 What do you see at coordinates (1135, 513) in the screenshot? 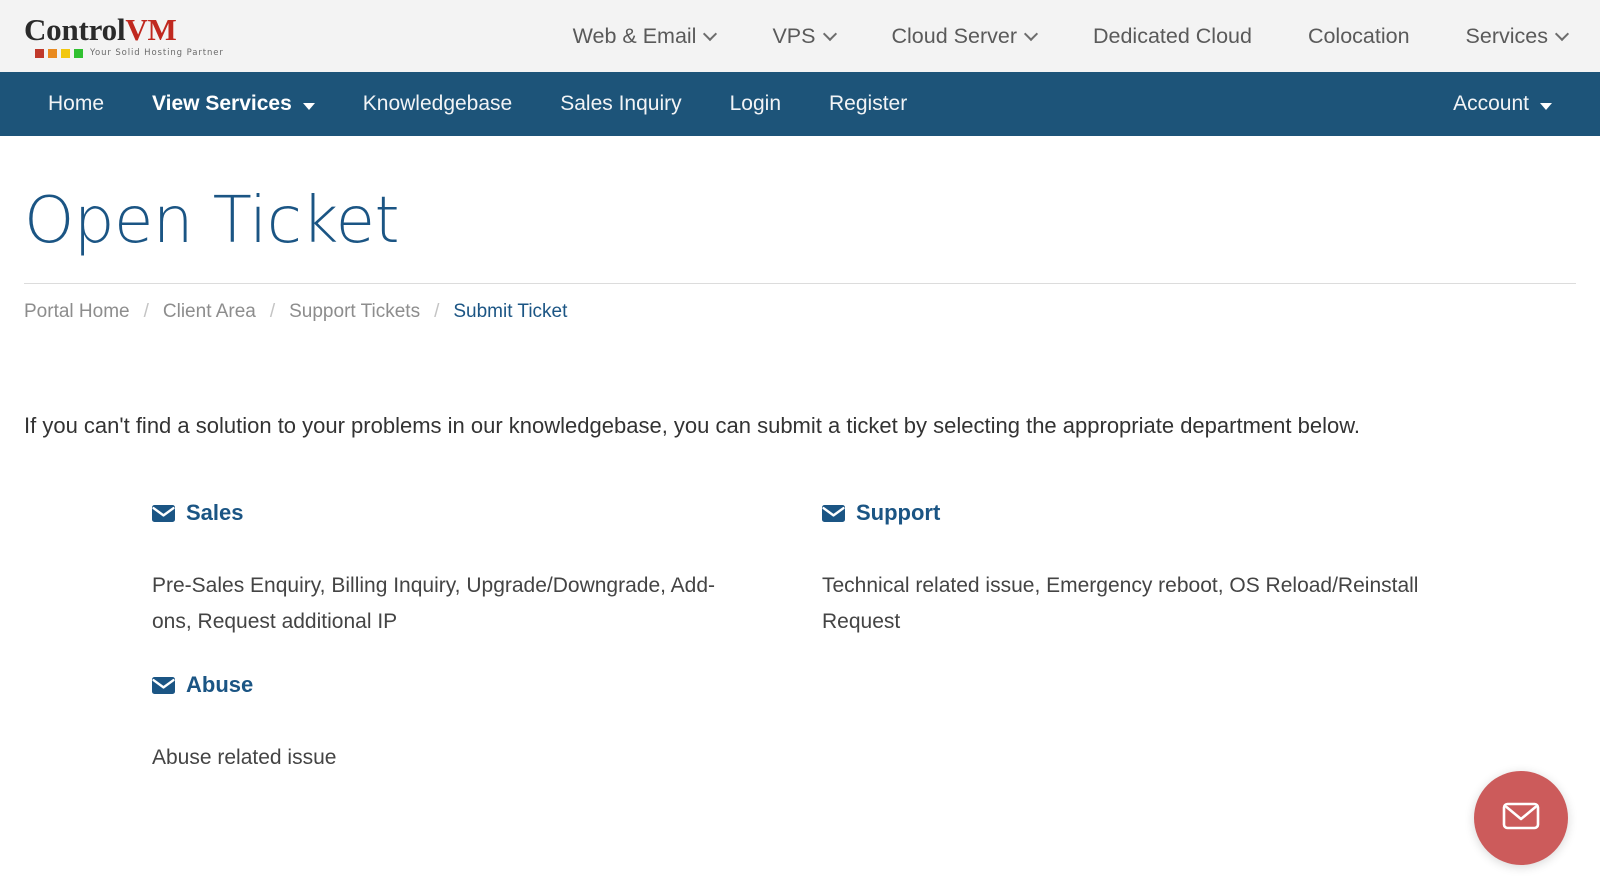
I see `department-header-support: Support` at bounding box center [1135, 513].